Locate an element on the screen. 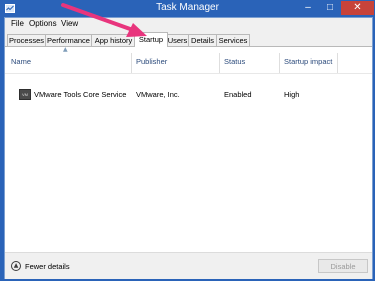 The width and height of the screenshot is (375, 281). row-impact: High is located at coordinates (292, 94).